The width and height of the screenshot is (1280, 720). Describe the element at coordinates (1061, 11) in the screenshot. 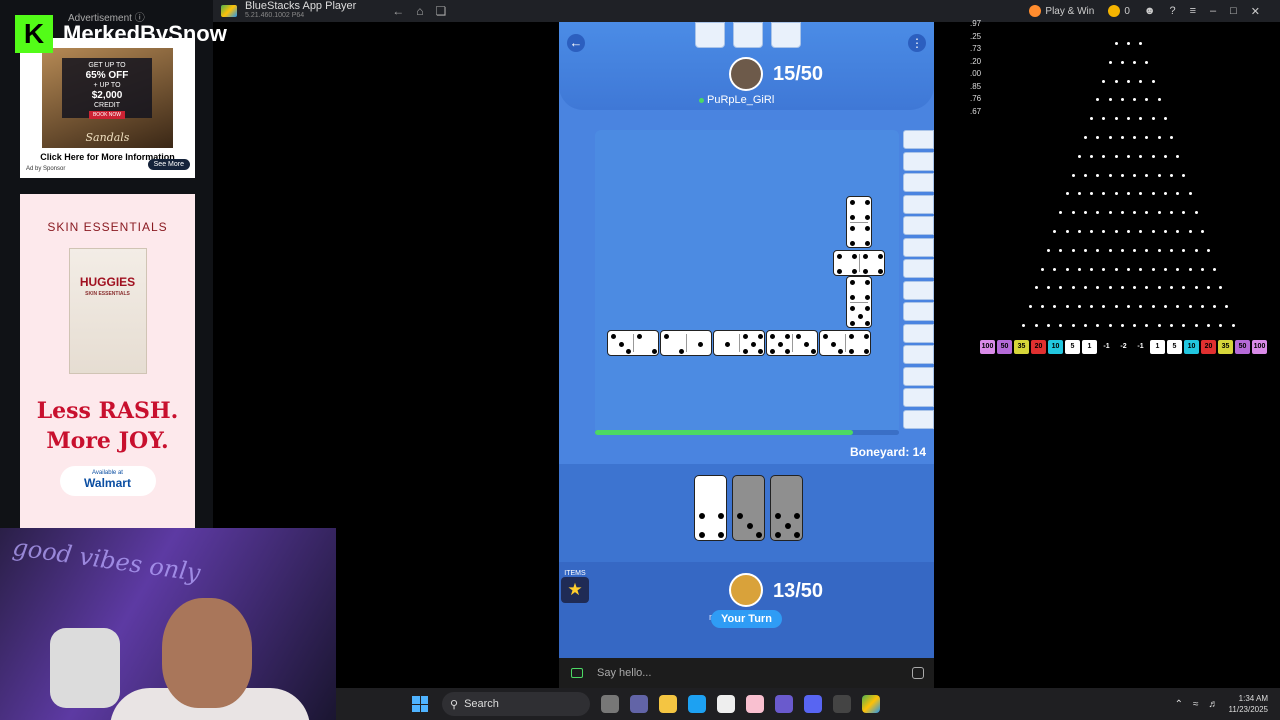

I see `play-win-button: Play & Win` at that location.